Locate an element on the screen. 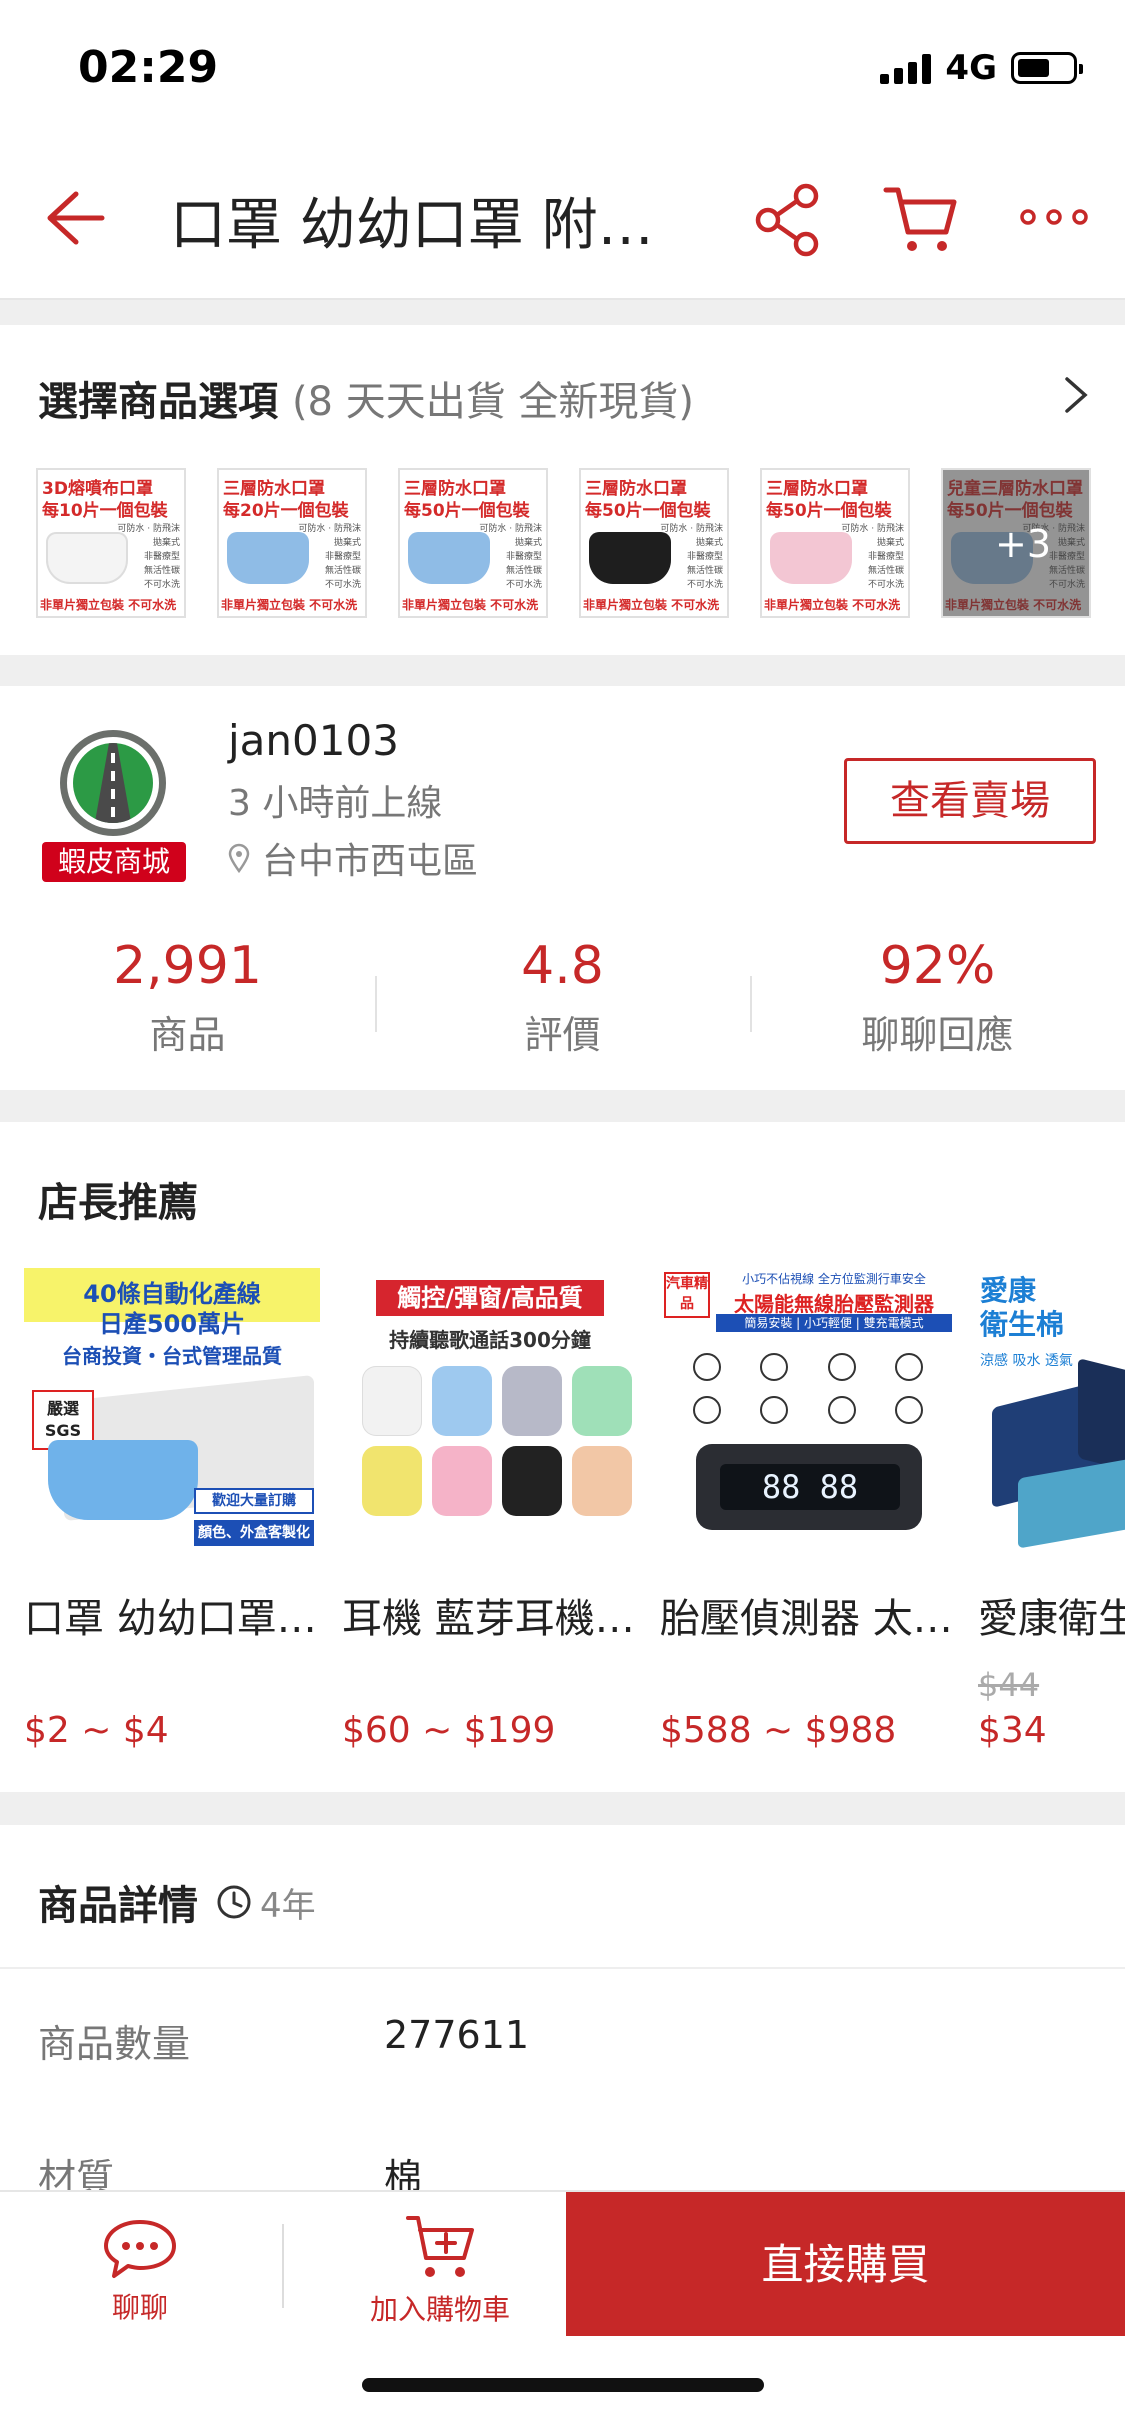 This screenshot has width=1125, height=2436. rec-price: $34 is located at coordinates (1012, 1730).